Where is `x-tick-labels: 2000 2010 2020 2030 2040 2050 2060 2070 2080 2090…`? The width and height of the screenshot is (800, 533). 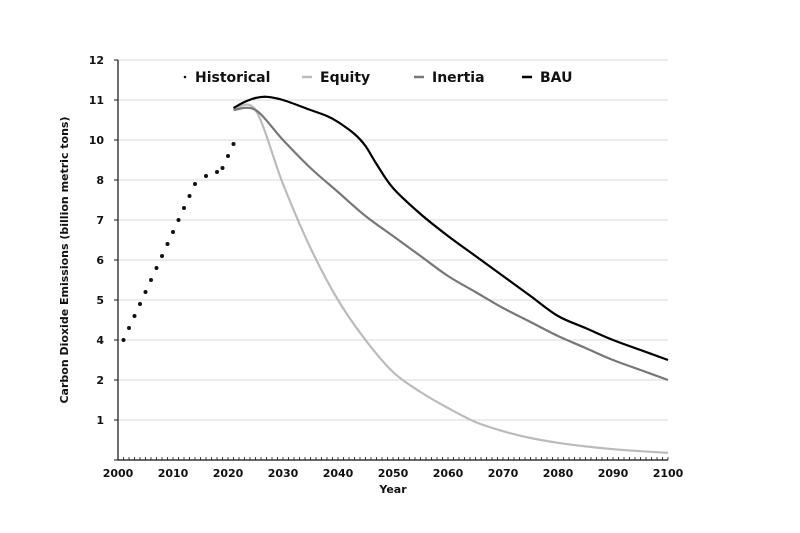 x-tick-labels: 2000 2010 2020 2030 2040 2050 2060 2070 2080 2090… is located at coordinates (393, 473).